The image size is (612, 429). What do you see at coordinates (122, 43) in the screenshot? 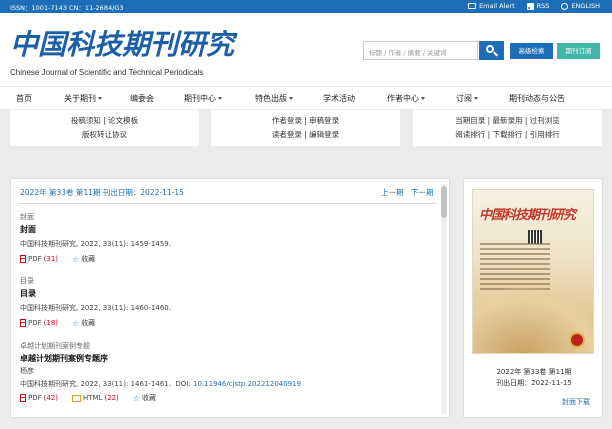
I see `journal-logo: 中国科技期刊研究` at bounding box center [122, 43].